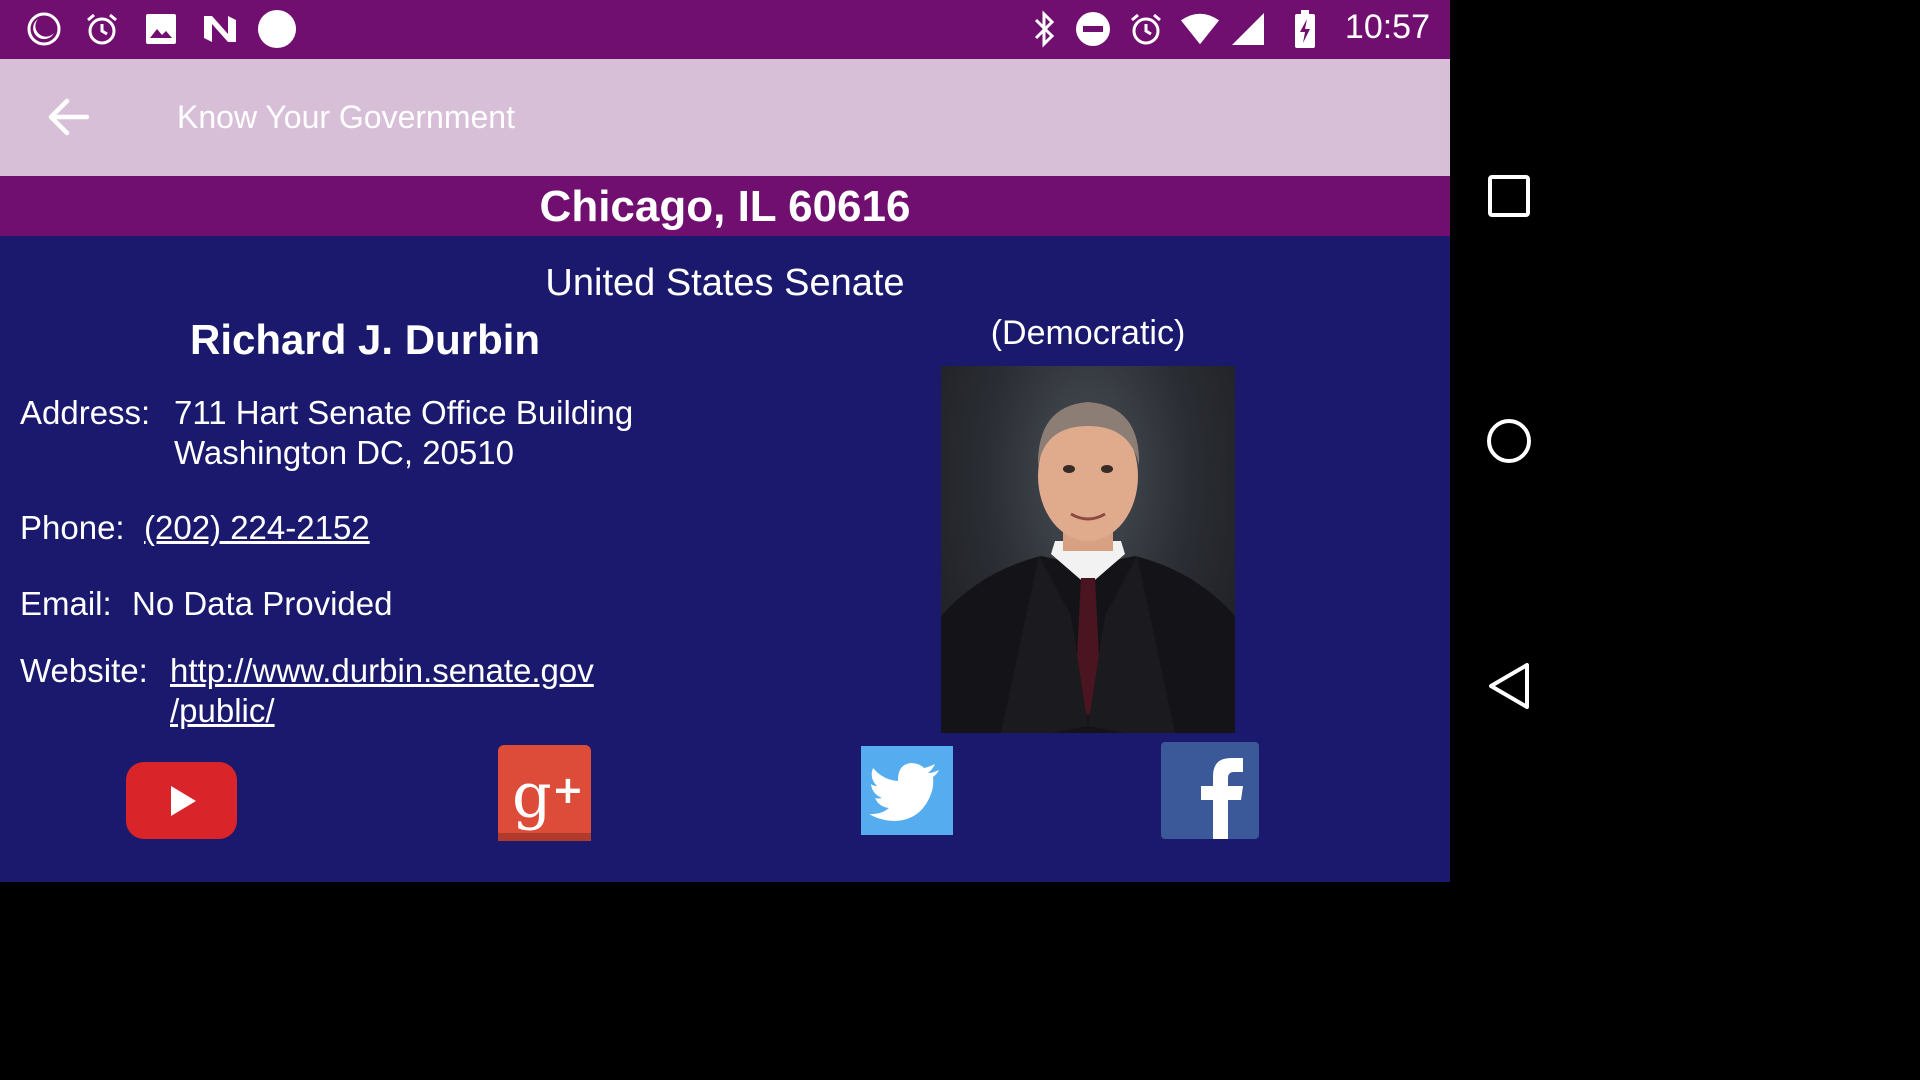 This screenshot has width=1920, height=1080. Describe the element at coordinates (277, 29) in the screenshot. I see `circle-icon` at that location.